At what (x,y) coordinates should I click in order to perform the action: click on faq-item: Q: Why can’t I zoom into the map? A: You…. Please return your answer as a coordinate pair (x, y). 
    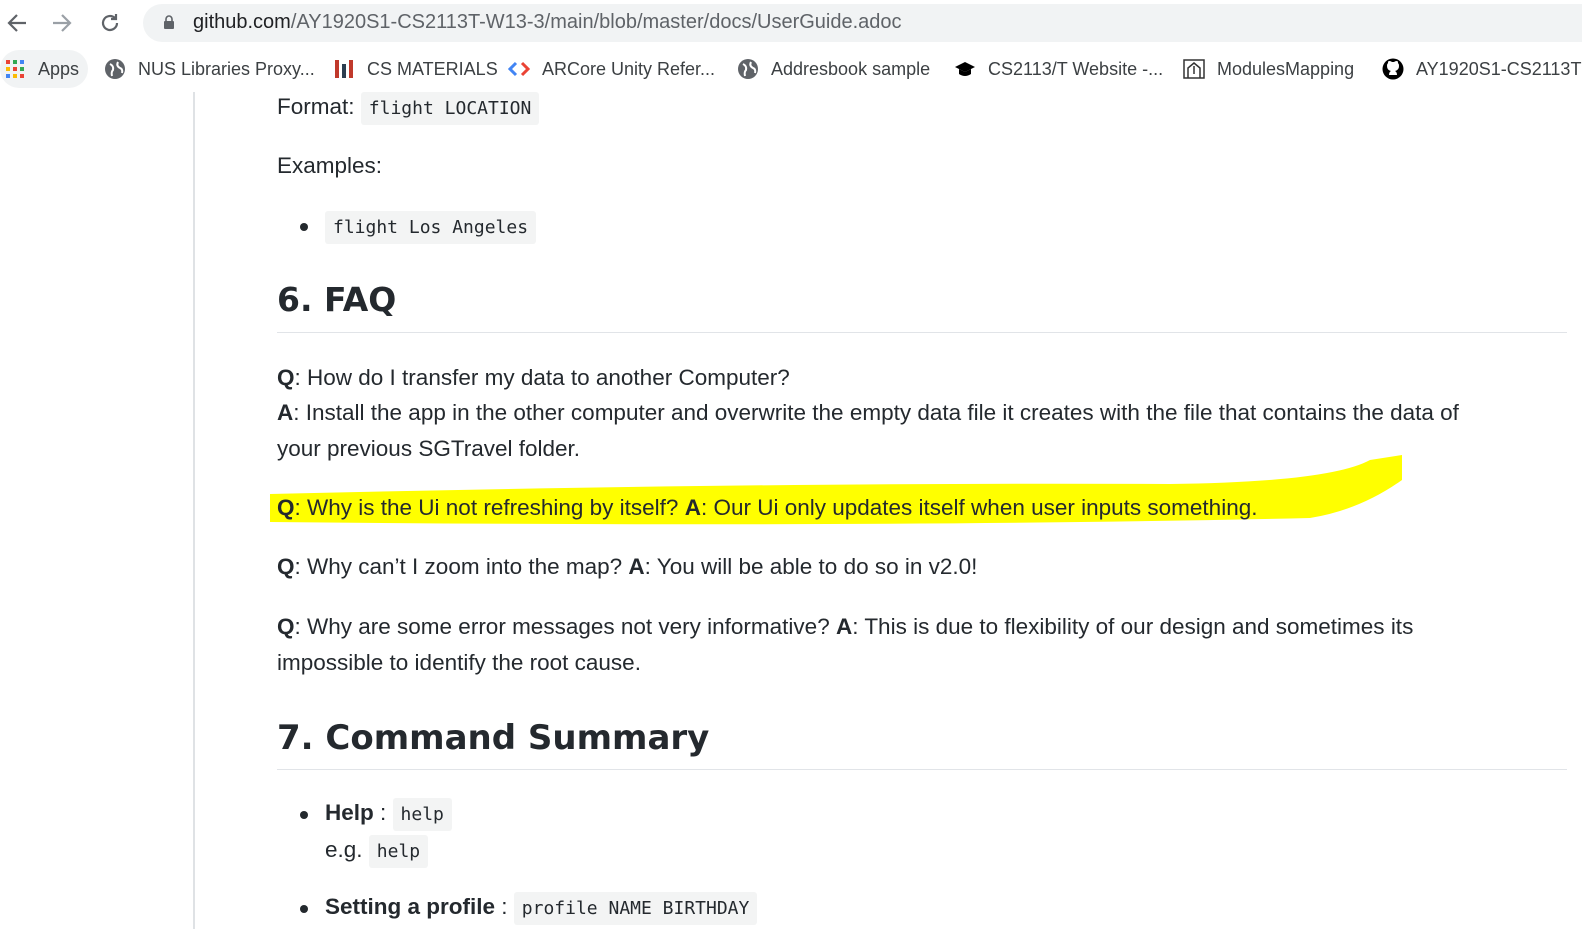
    Looking at the image, I should click on (627, 567).